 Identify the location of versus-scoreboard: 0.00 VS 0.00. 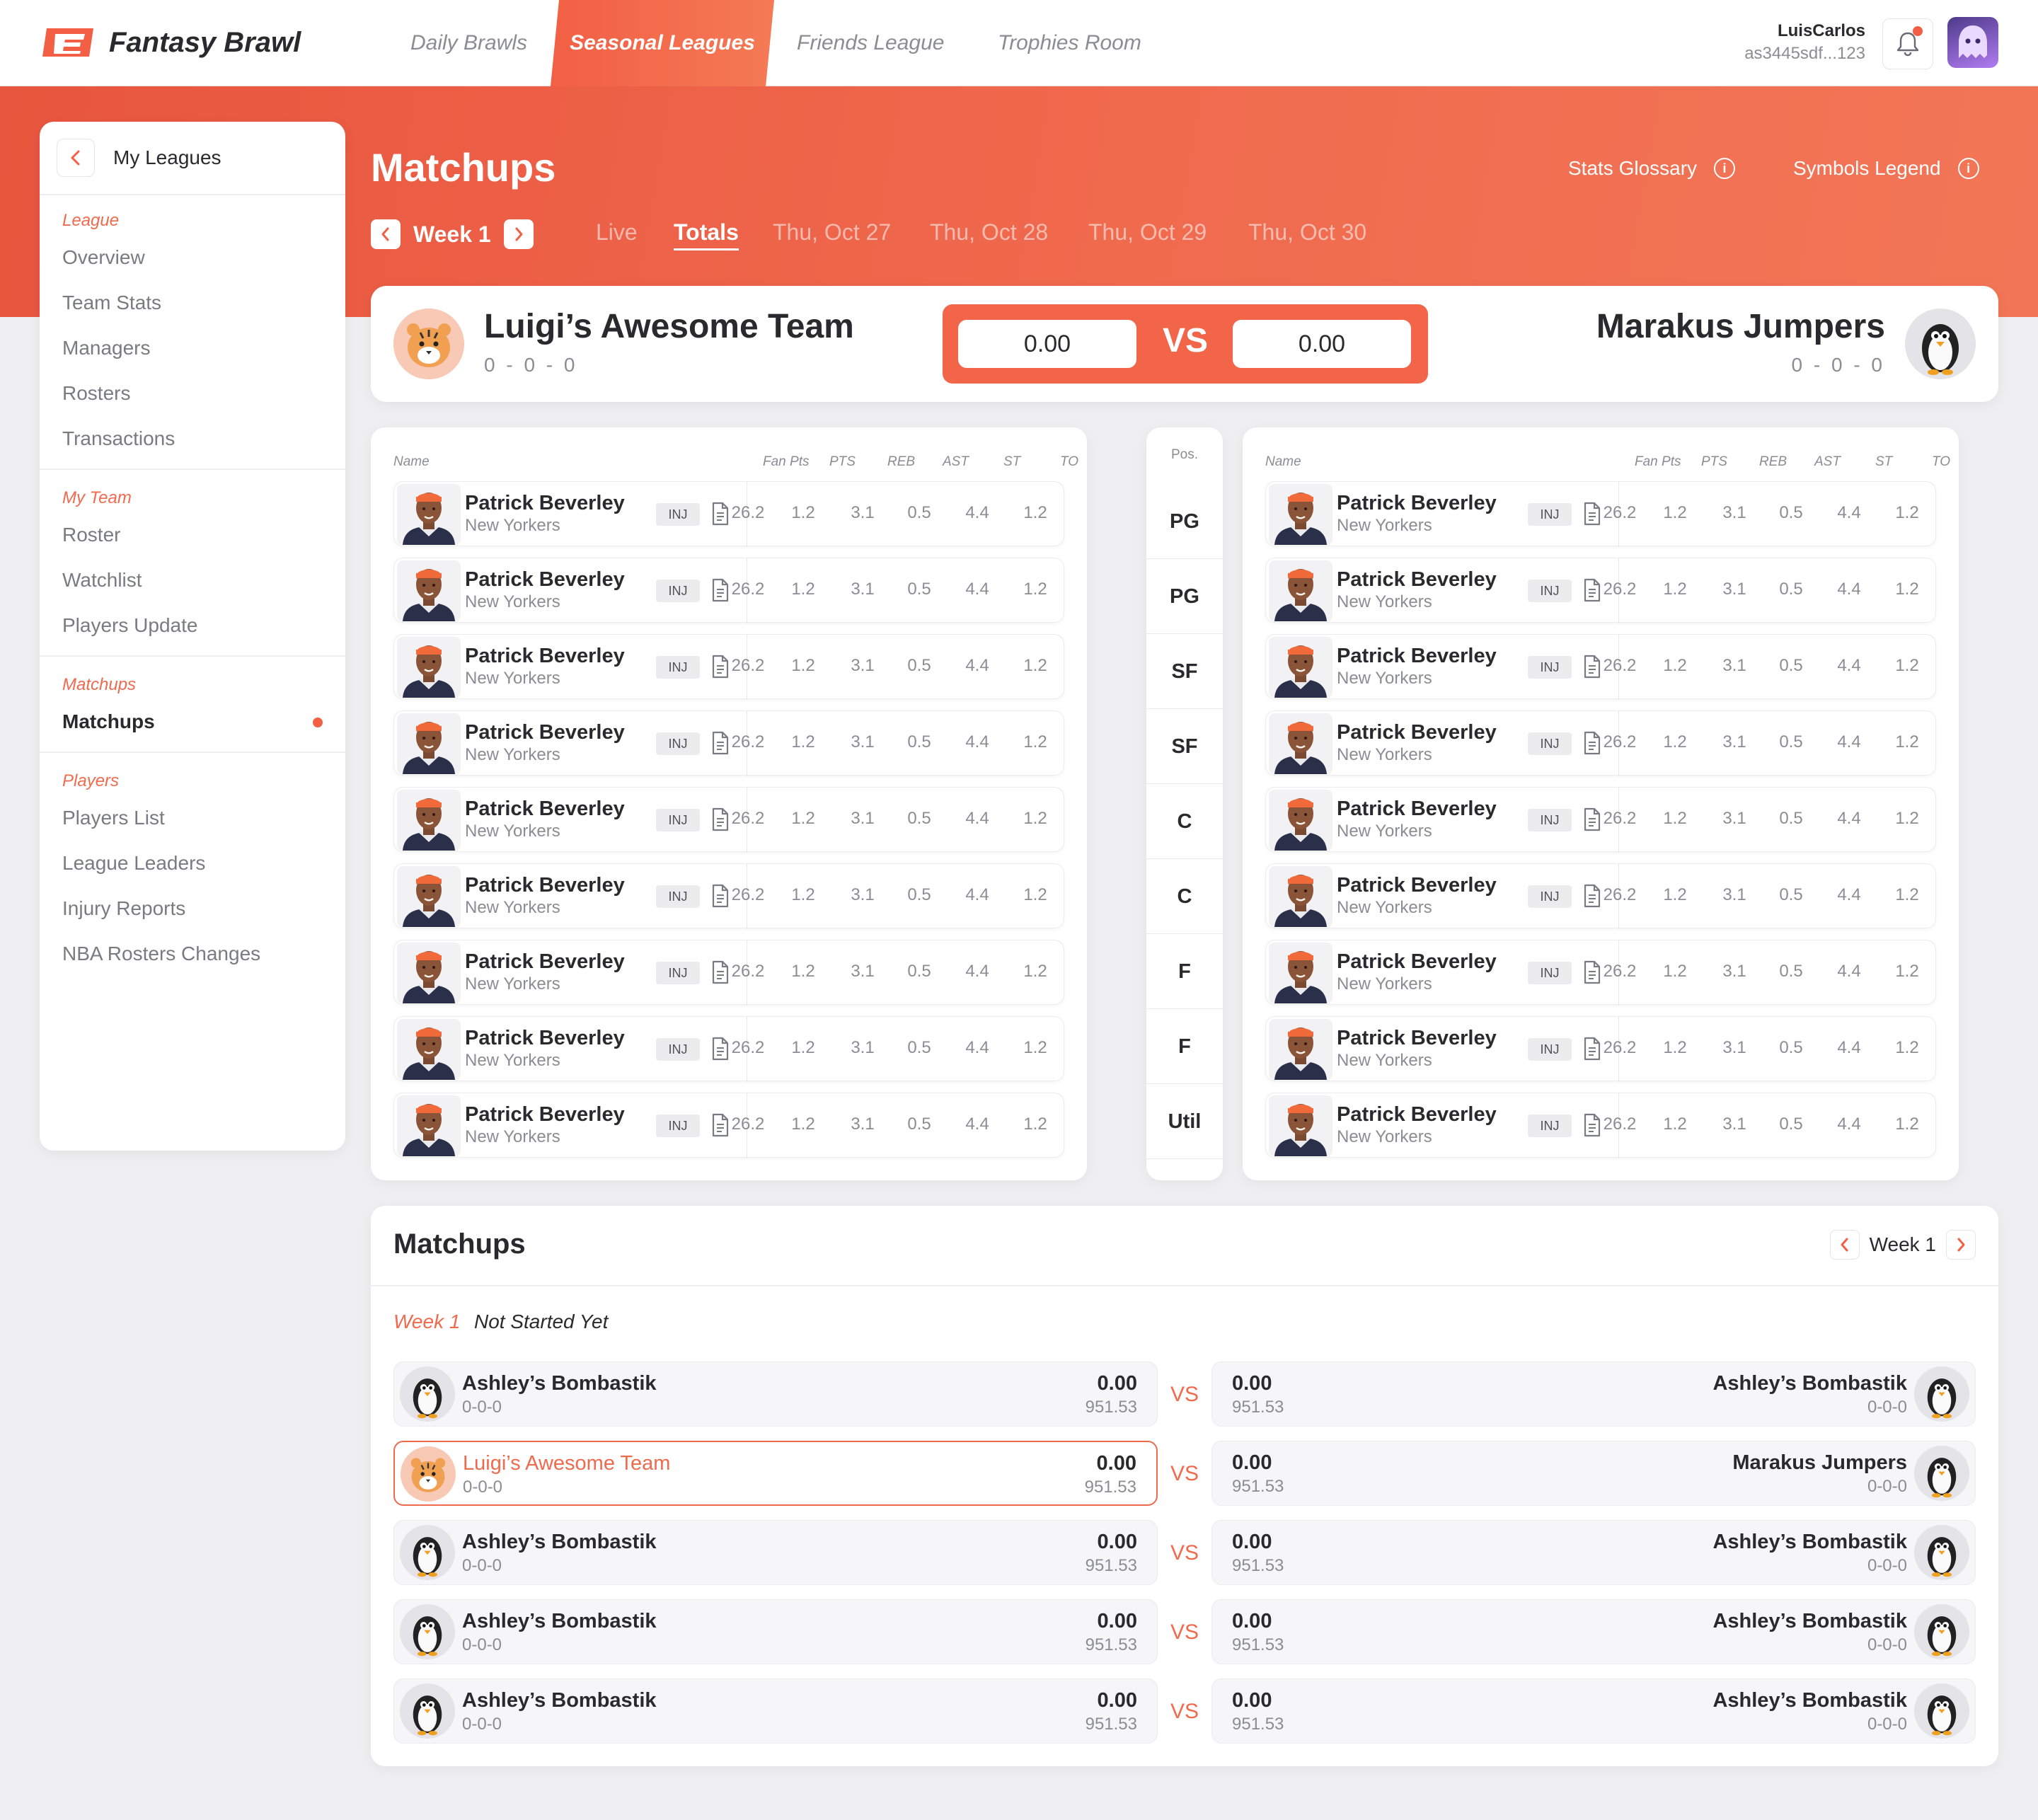
(1185, 344).